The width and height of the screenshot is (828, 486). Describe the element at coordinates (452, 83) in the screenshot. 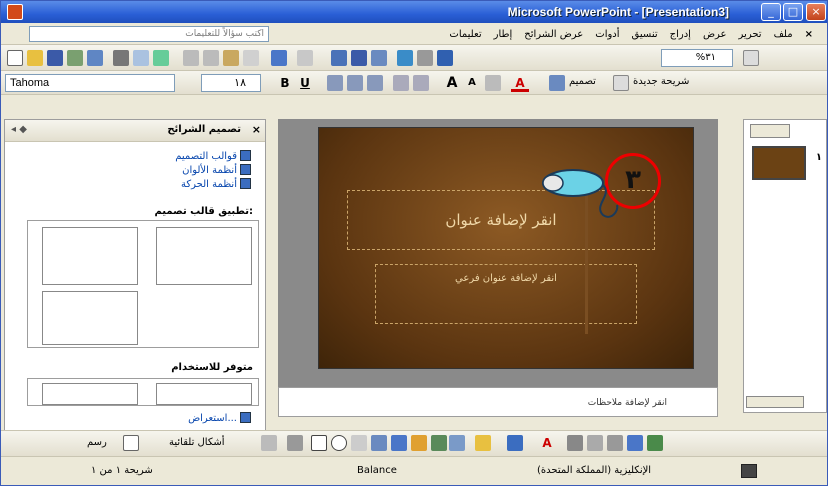

I see `increase-font-icon: A` at that location.